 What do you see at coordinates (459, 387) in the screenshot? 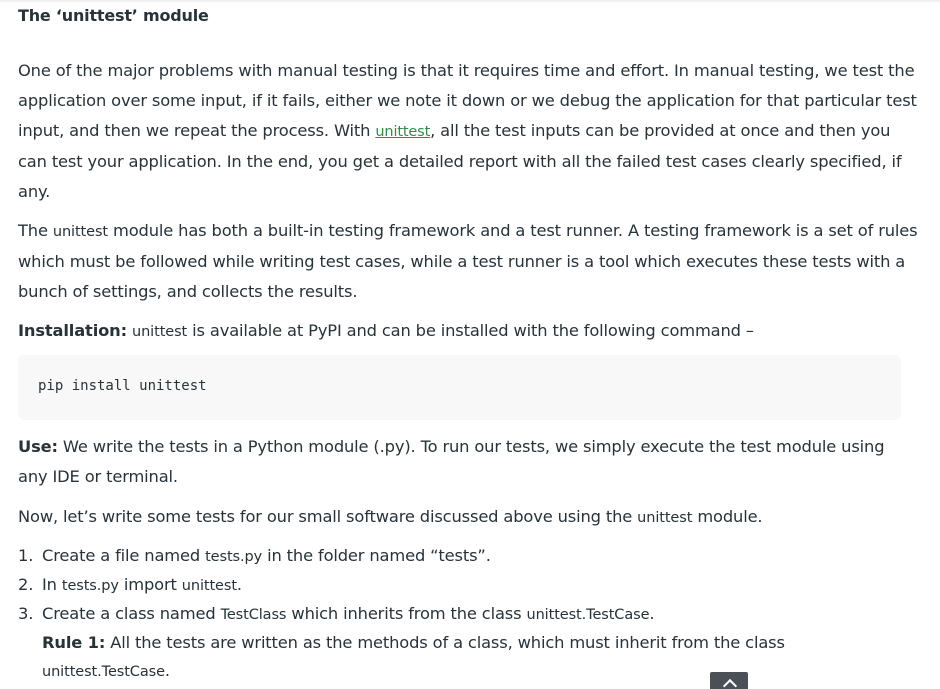
I see `code-block: pip install unittest` at bounding box center [459, 387].